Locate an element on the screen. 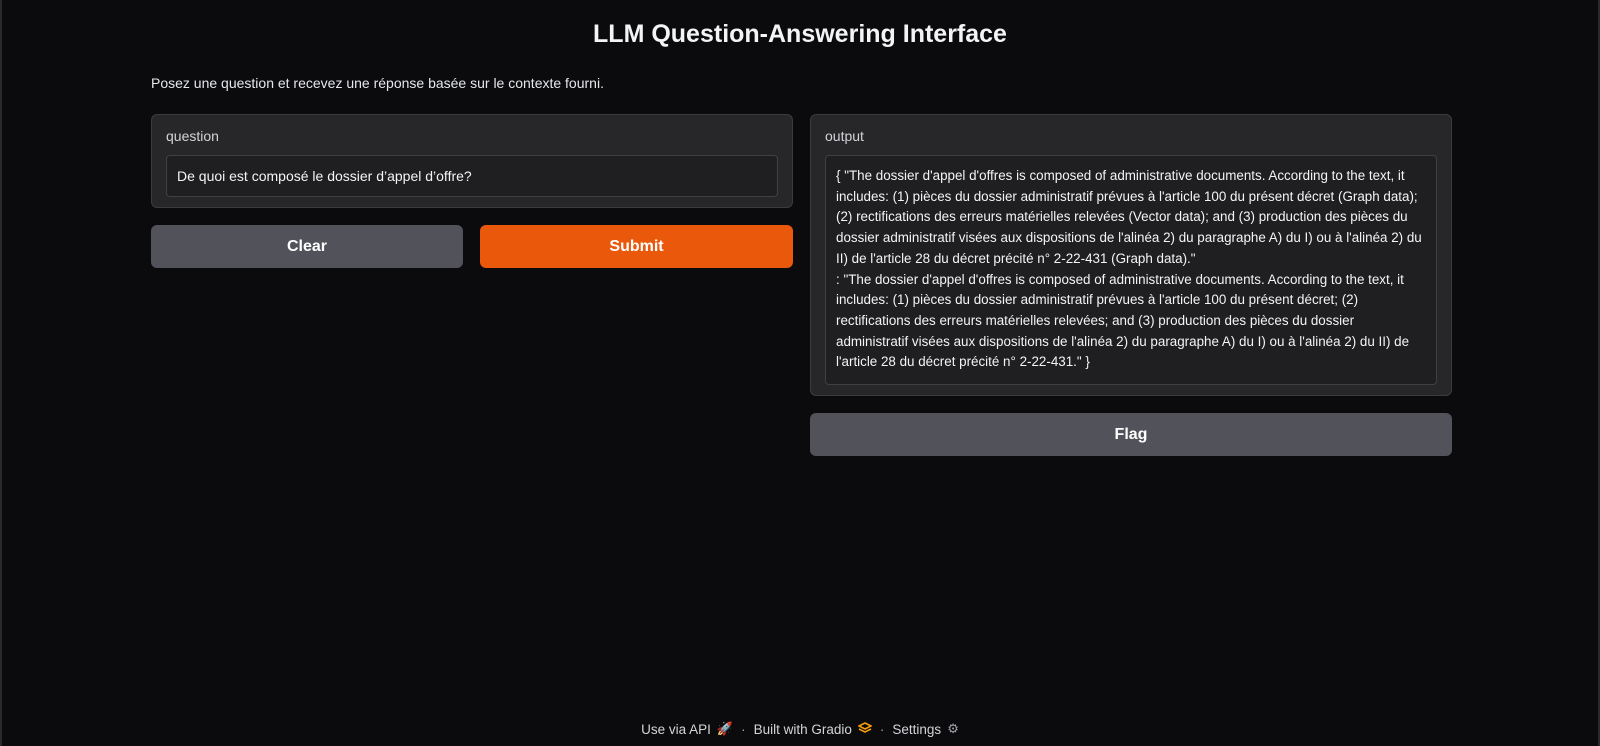 This screenshot has height=746, width=1600. question-label: question is located at coordinates (192, 136).